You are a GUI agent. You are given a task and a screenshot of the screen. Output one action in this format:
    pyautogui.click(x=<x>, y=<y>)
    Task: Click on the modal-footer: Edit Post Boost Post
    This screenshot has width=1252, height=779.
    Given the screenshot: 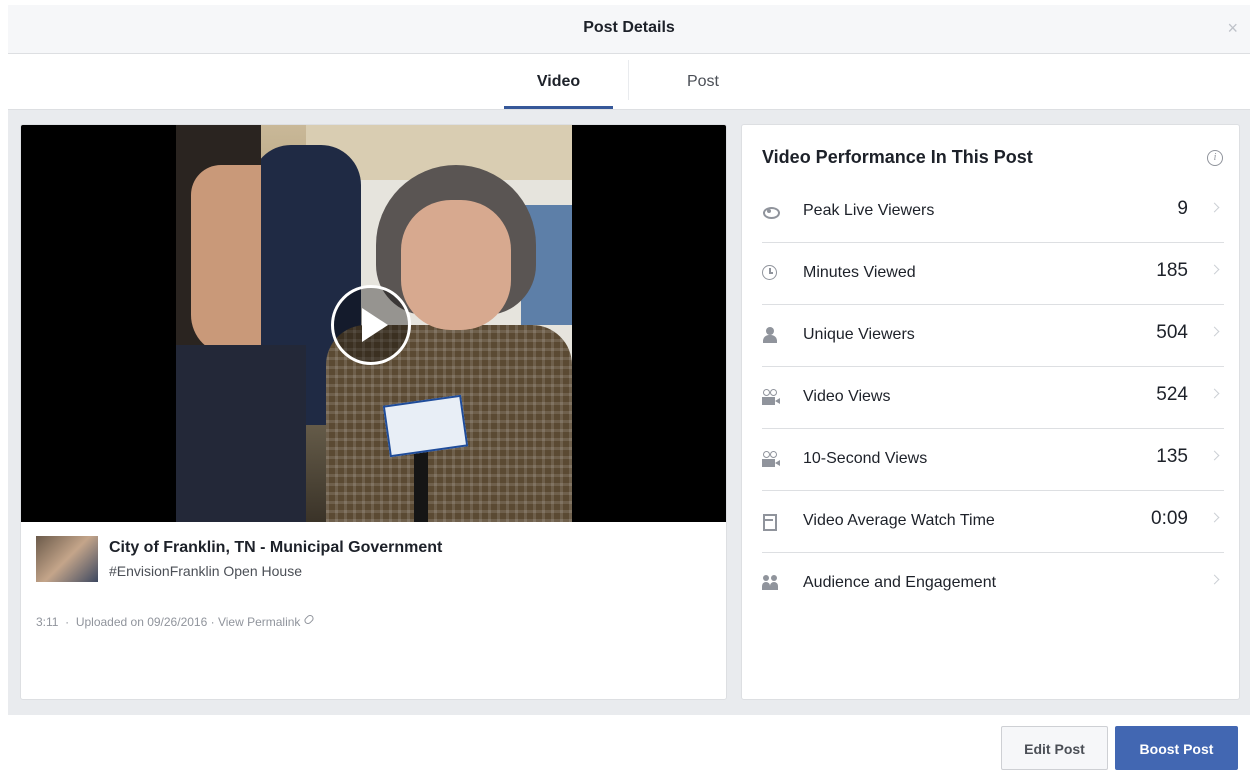 What is the action you would take?
    pyautogui.click(x=629, y=747)
    